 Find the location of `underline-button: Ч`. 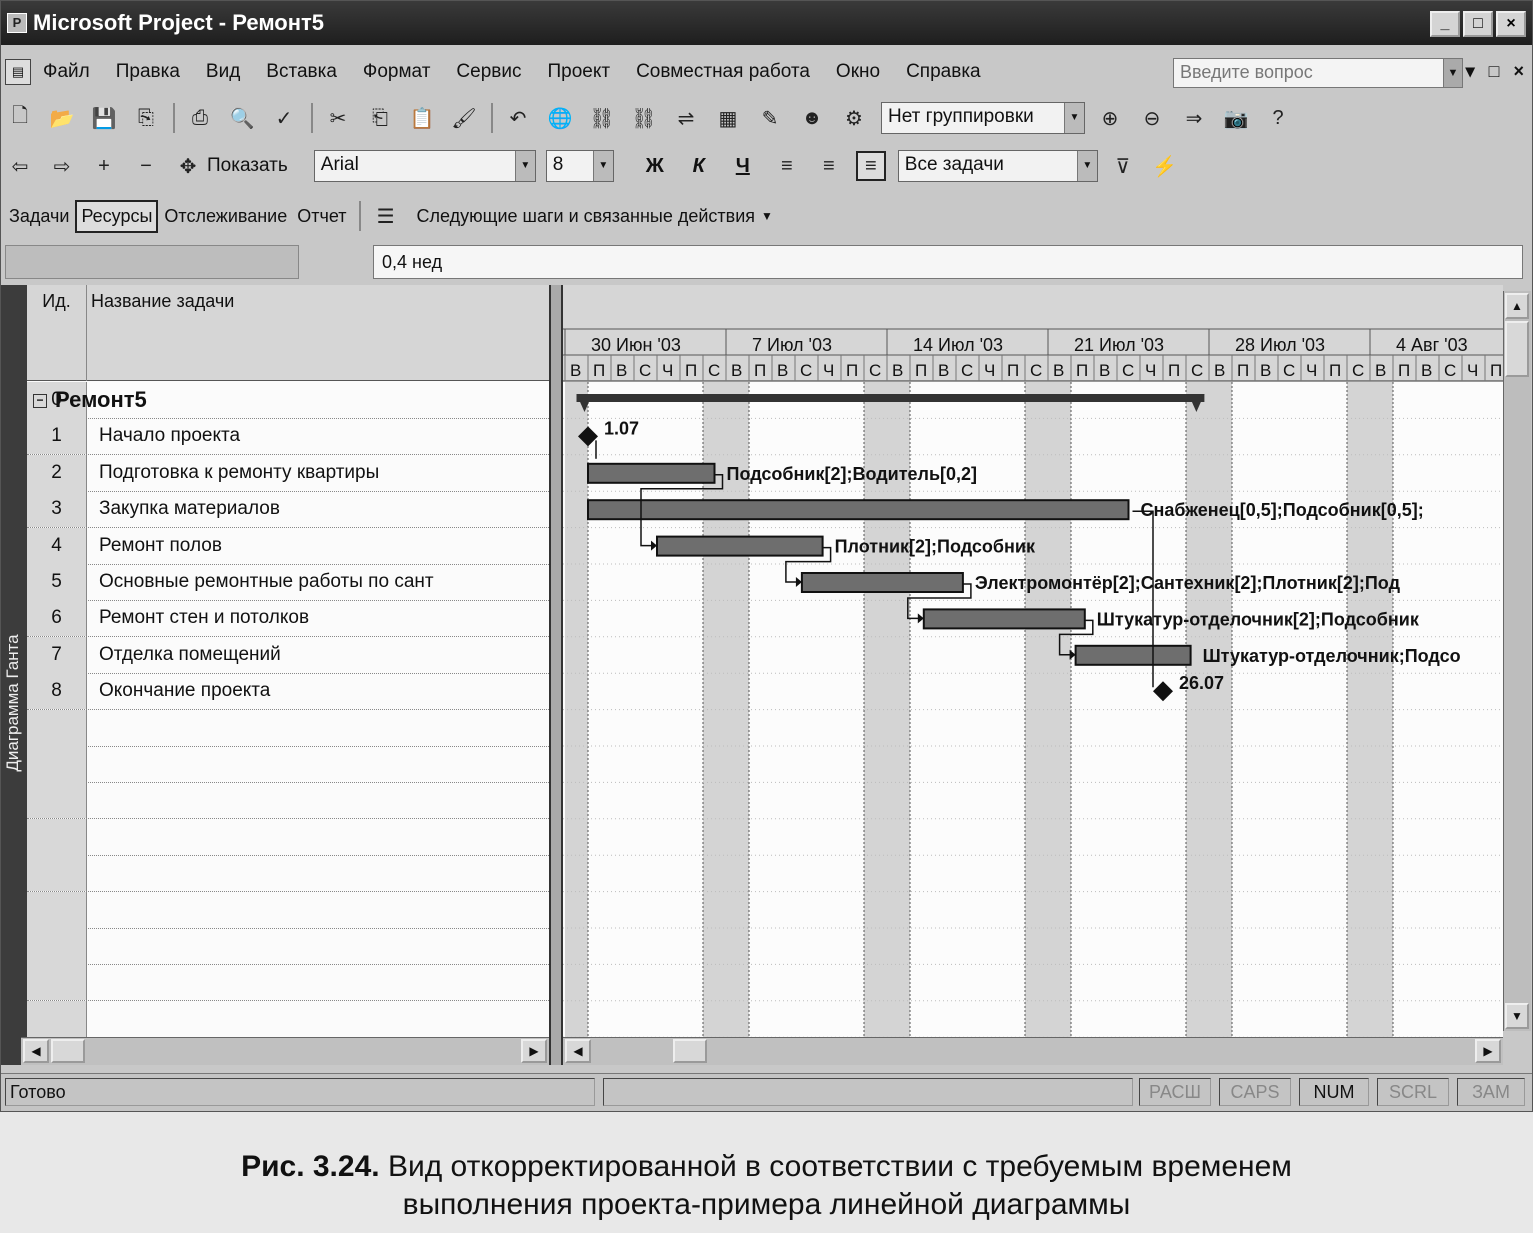

underline-button: Ч is located at coordinates (743, 166).